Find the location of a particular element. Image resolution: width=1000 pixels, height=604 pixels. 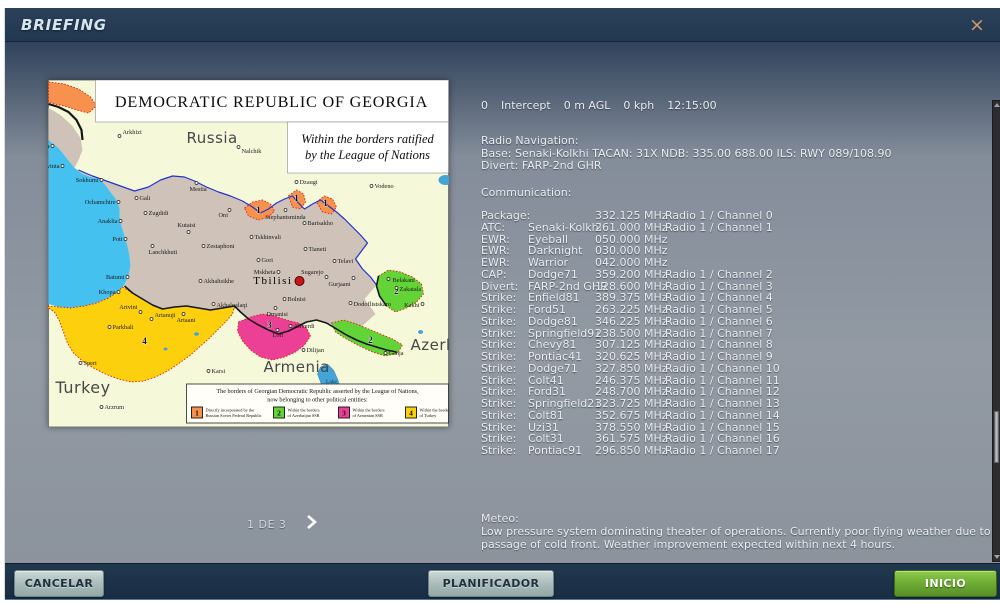

svg-text: Poti is located at coordinates (117, 239).